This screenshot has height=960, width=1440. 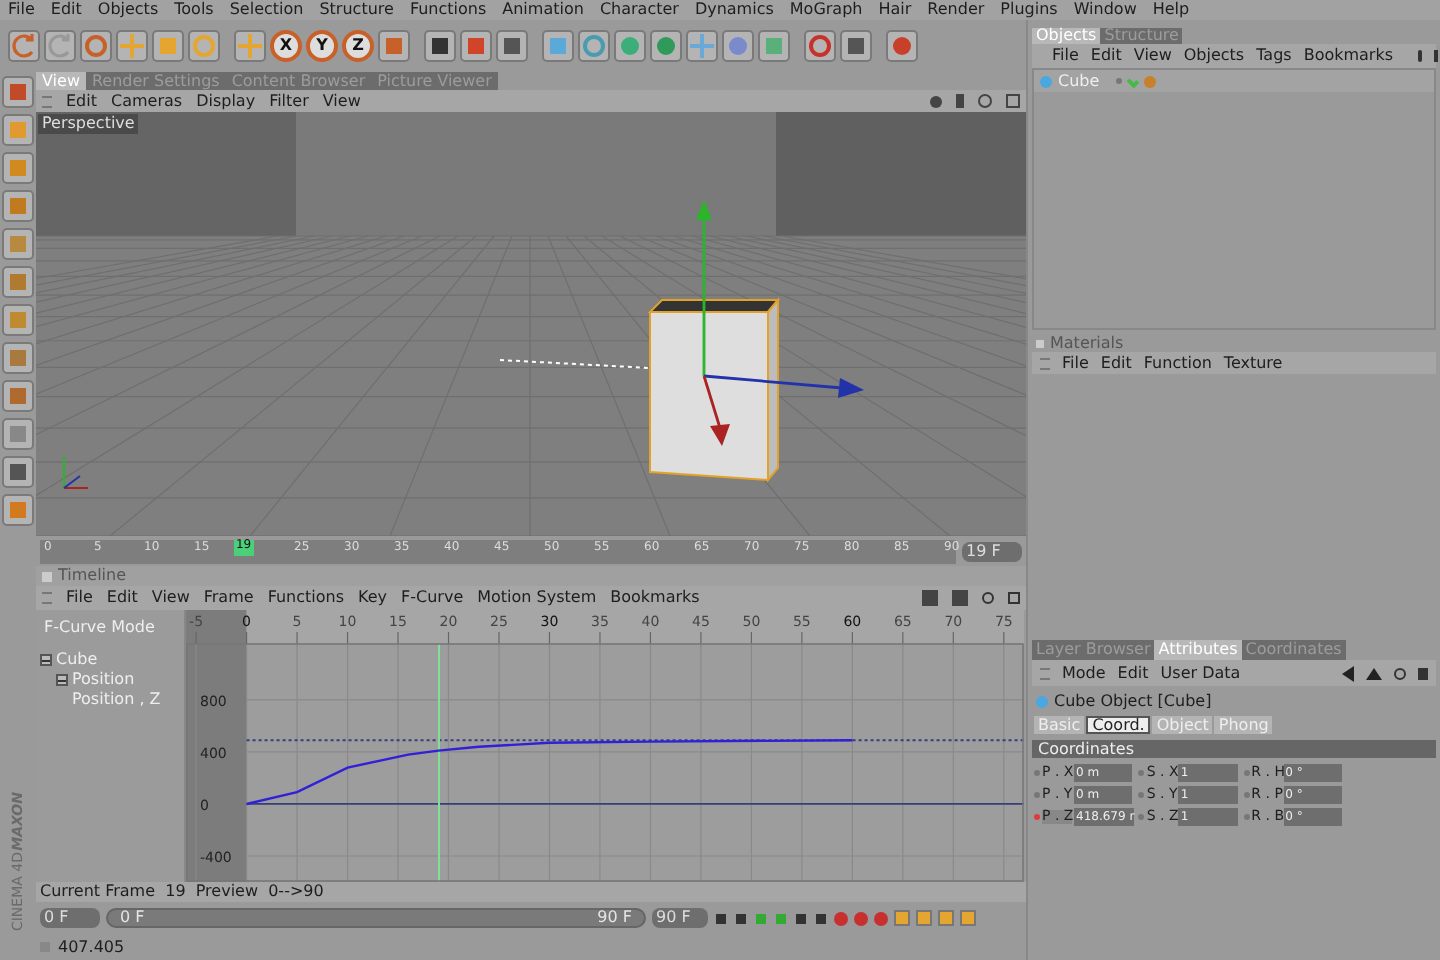 I want to click on deformer-icon, so click(x=702, y=46).